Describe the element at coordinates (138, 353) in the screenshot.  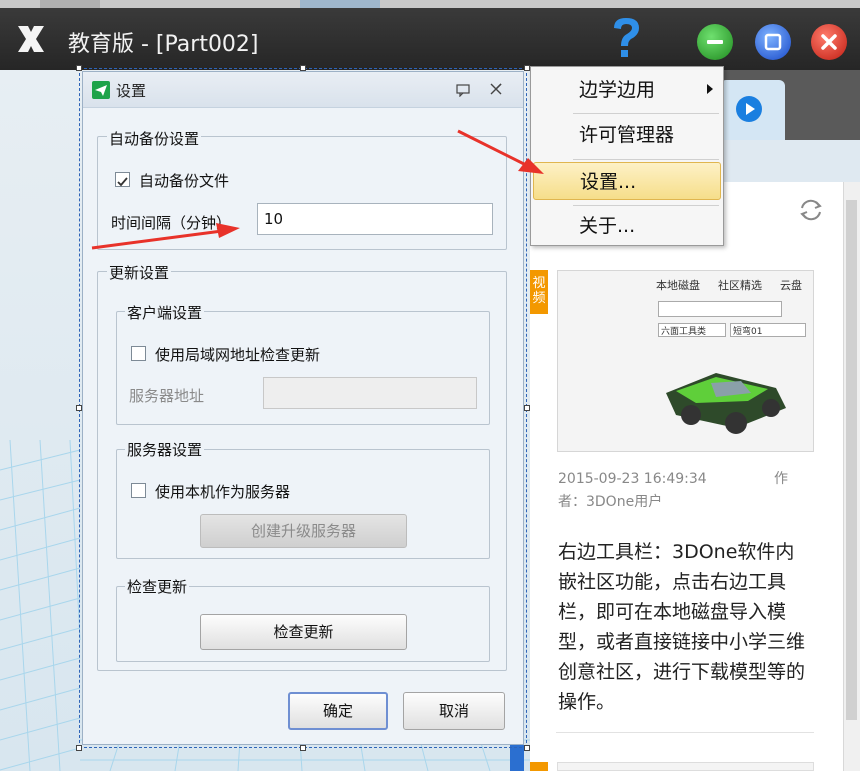
I see `lan-update-checkbox` at that location.